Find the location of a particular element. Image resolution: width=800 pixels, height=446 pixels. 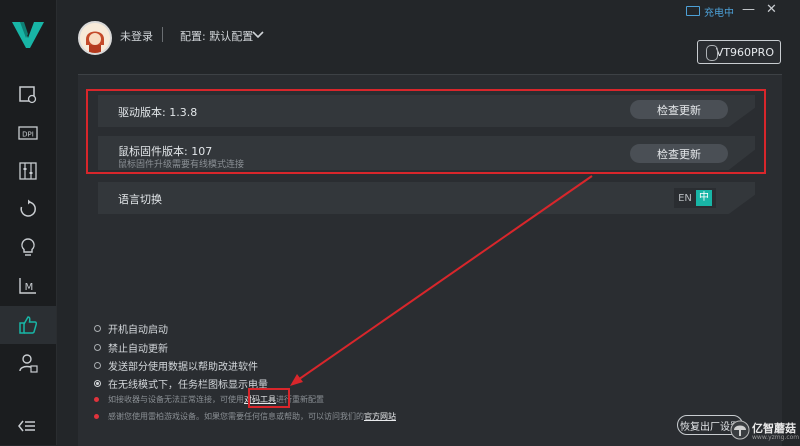

svg-text: M is located at coordinates (29, 287).